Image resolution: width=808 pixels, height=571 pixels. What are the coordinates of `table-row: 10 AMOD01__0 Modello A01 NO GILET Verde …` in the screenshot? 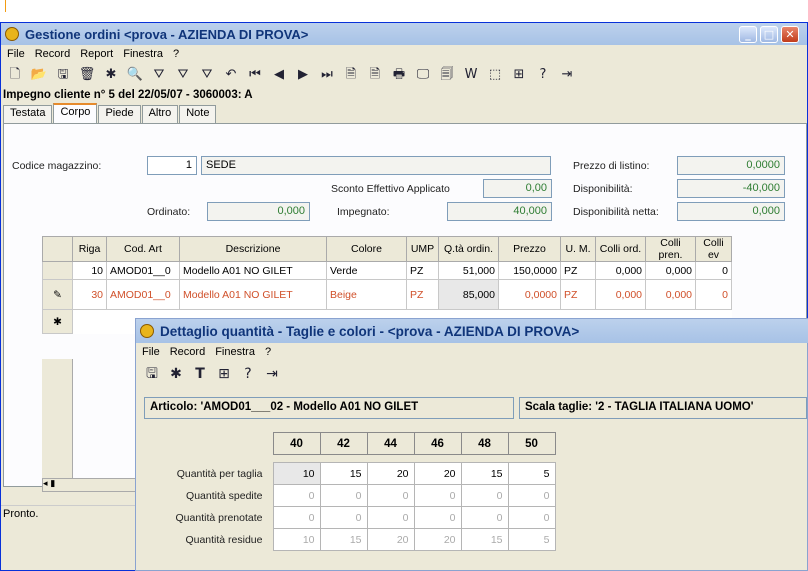 It's located at (387, 270).